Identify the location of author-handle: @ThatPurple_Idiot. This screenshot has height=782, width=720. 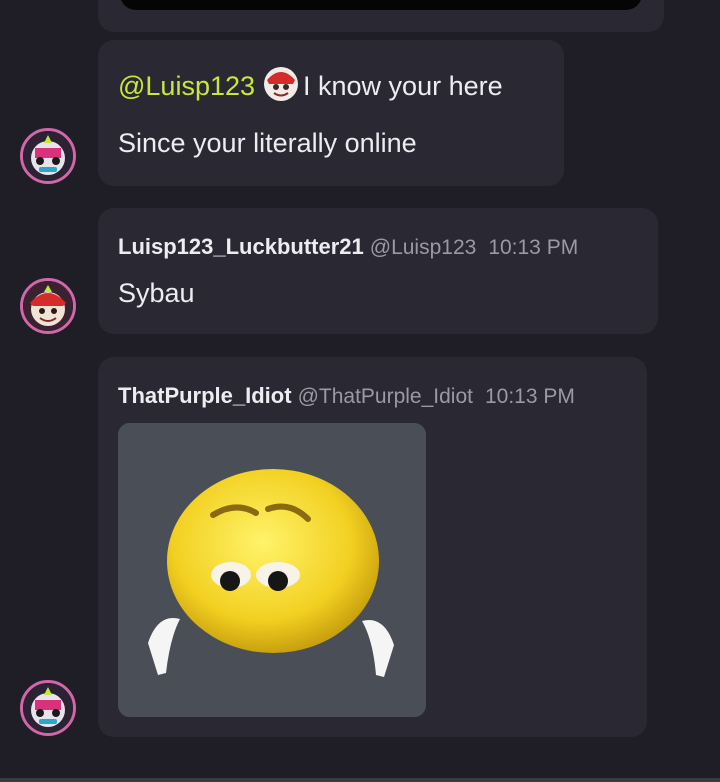
(385, 396).